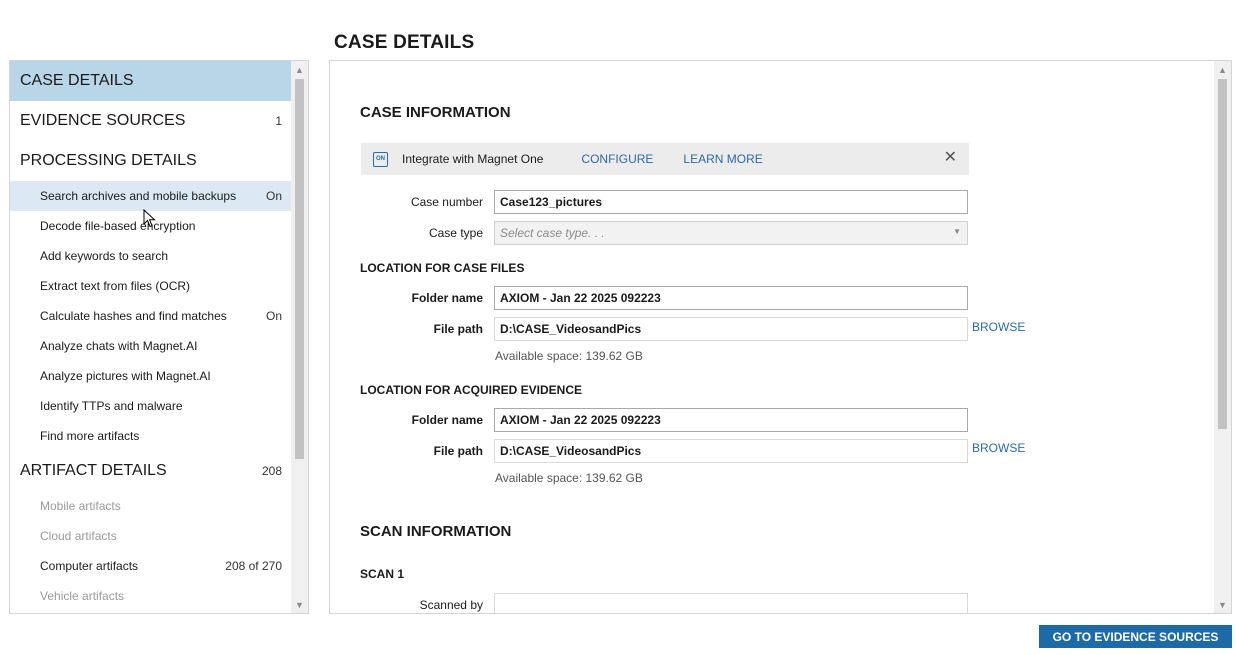 This screenshot has height=655, width=1236. I want to click on nav-case-details: CASE DETAILS, so click(151, 81).